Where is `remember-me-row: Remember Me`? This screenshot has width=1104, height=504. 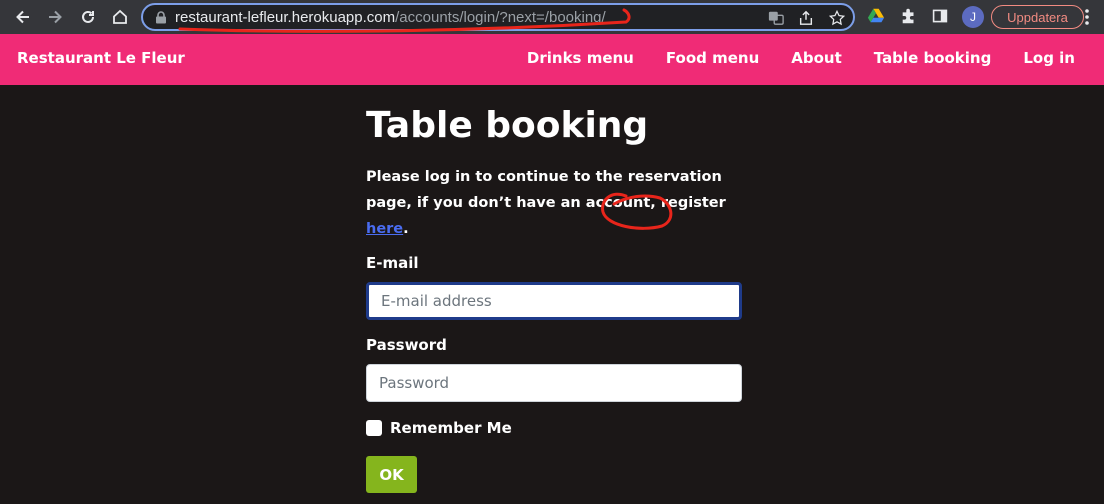
remember-me-row: Remember Me is located at coordinates (556, 428).